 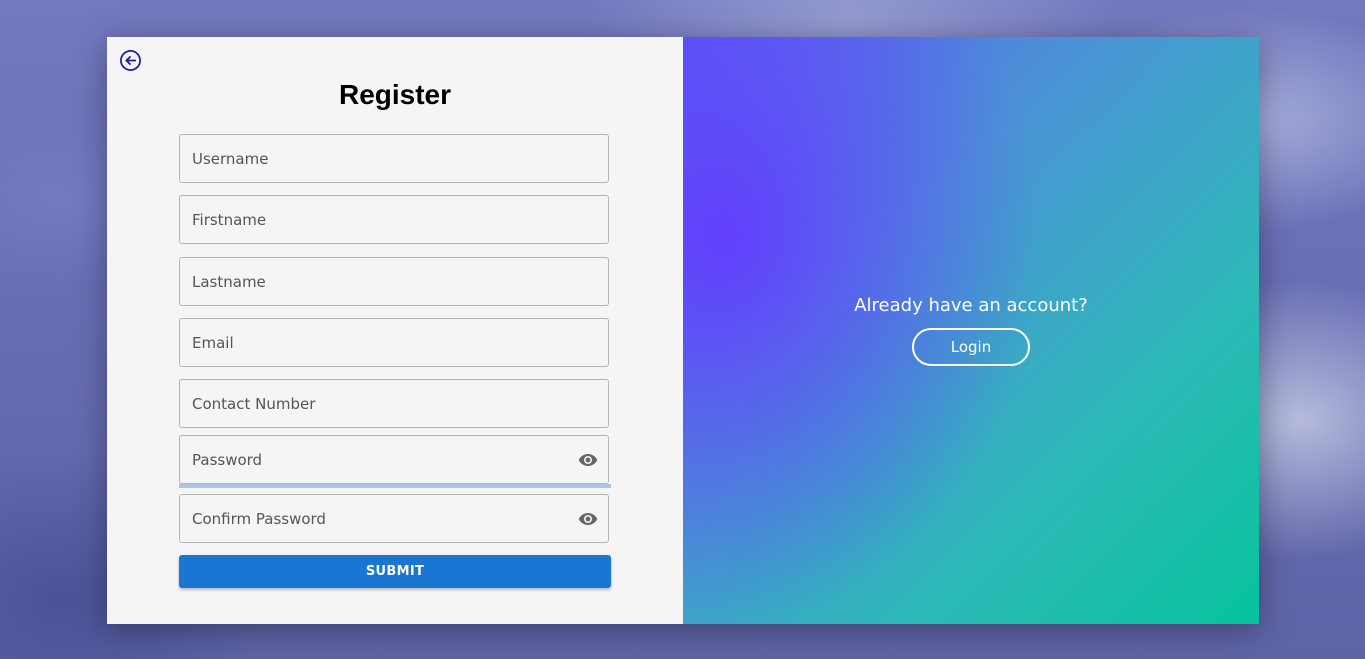 I want to click on username-field, so click(x=394, y=158).